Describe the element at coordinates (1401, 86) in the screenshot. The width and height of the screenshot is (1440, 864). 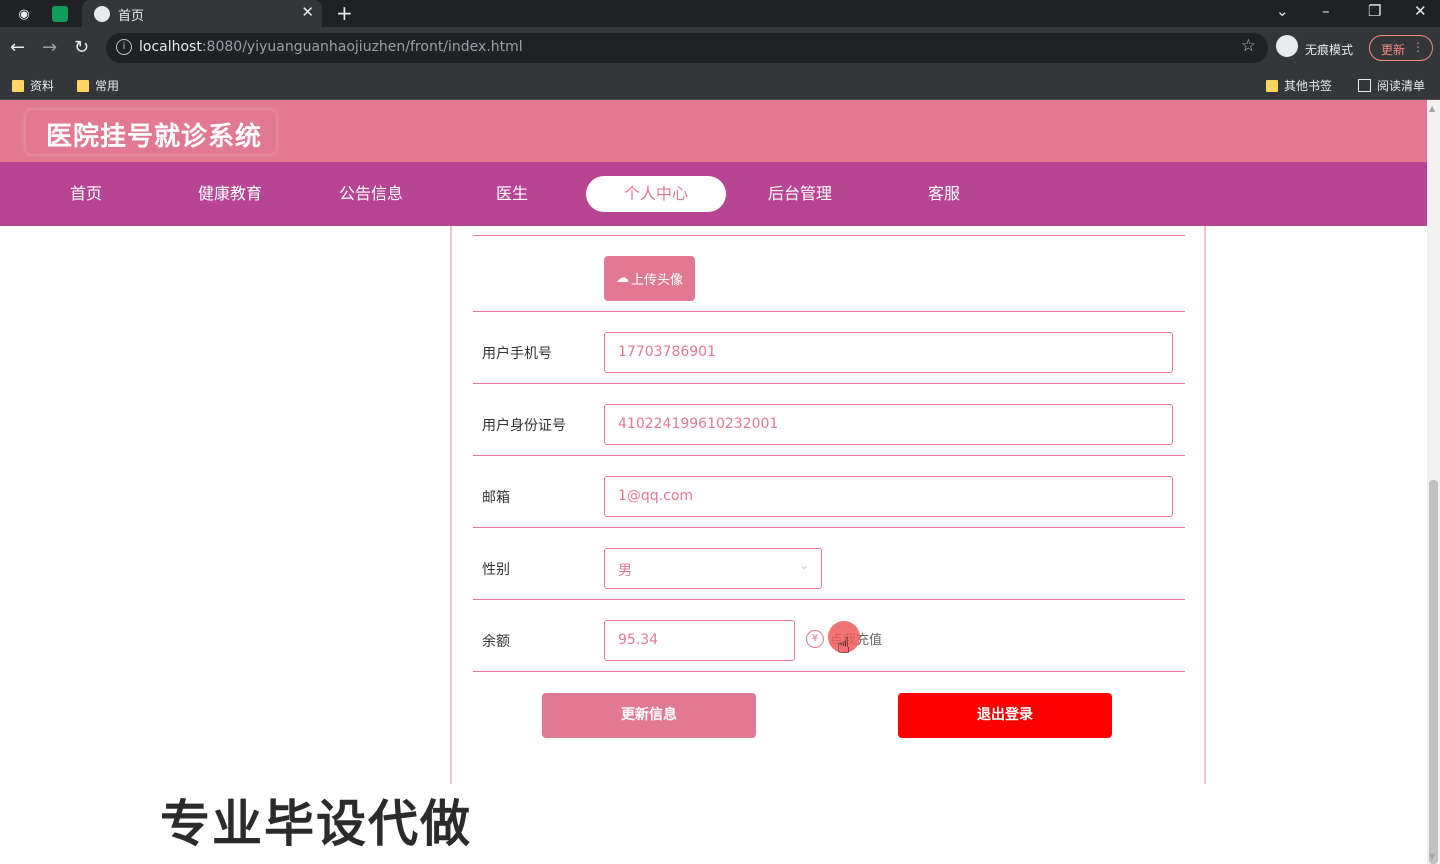
I see `bookmark-label: 阅读清单` at that location.